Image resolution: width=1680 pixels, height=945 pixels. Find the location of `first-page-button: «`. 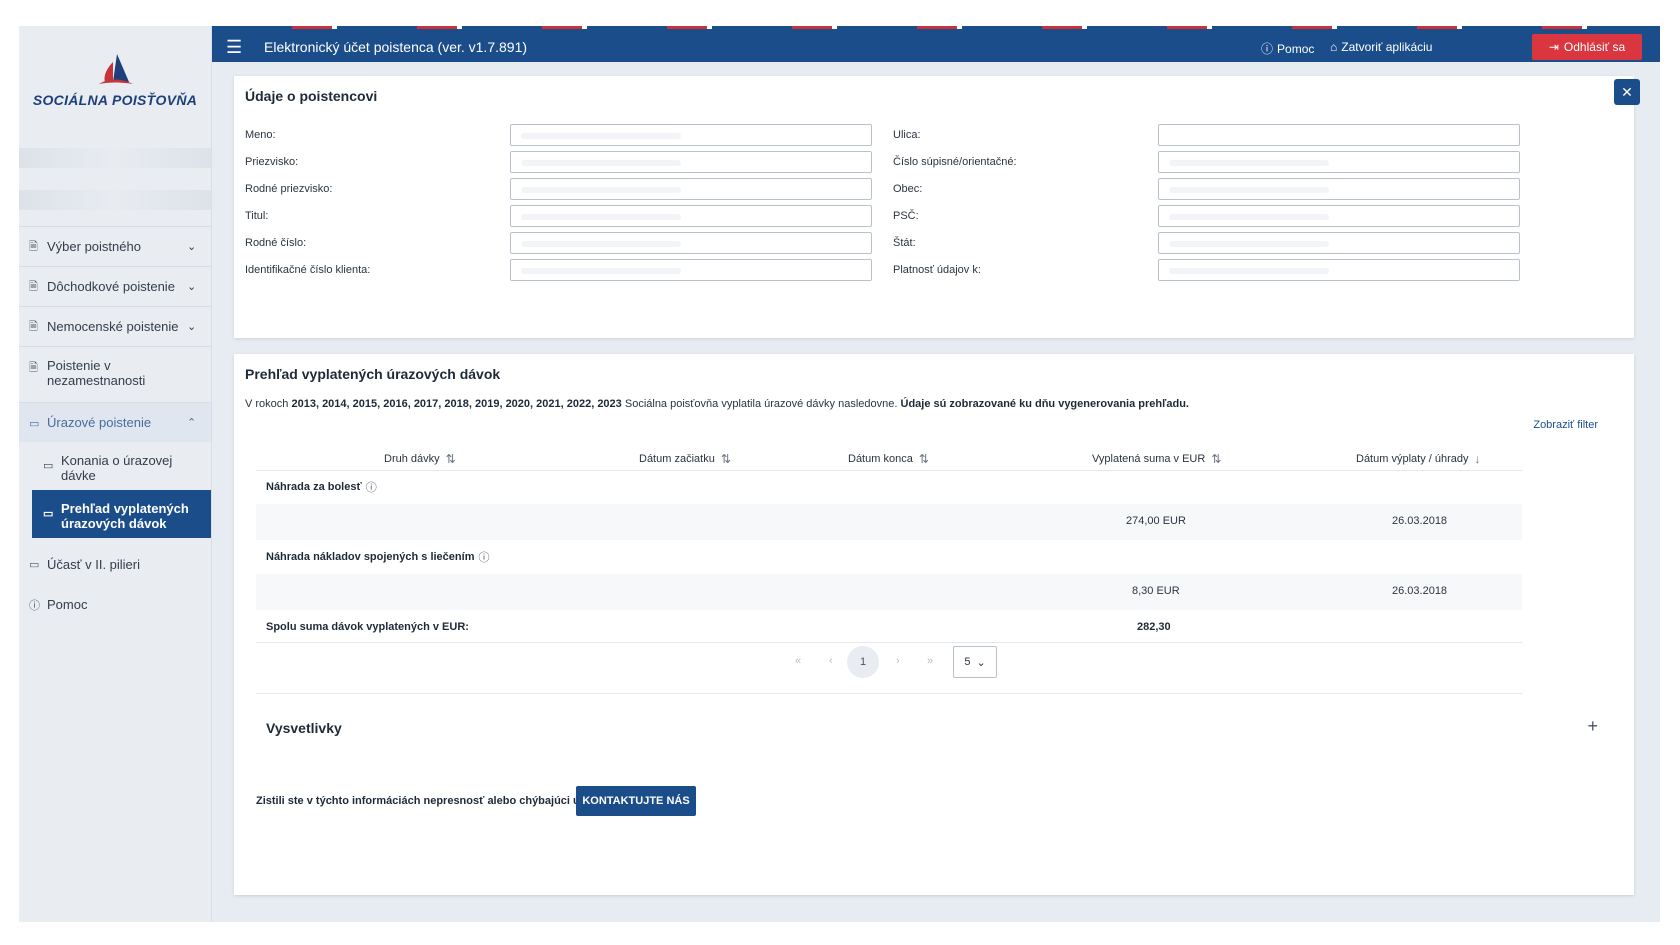

first-page-button: « is located at coordinates (798, 661).